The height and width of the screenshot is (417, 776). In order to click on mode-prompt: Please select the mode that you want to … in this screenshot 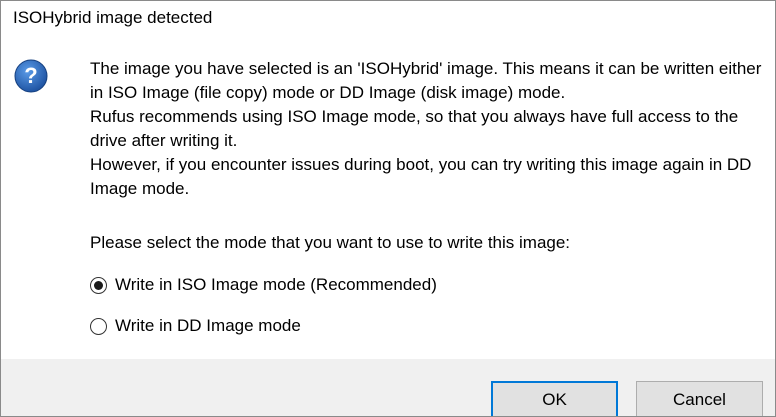, I will do `click(330, 242)`.